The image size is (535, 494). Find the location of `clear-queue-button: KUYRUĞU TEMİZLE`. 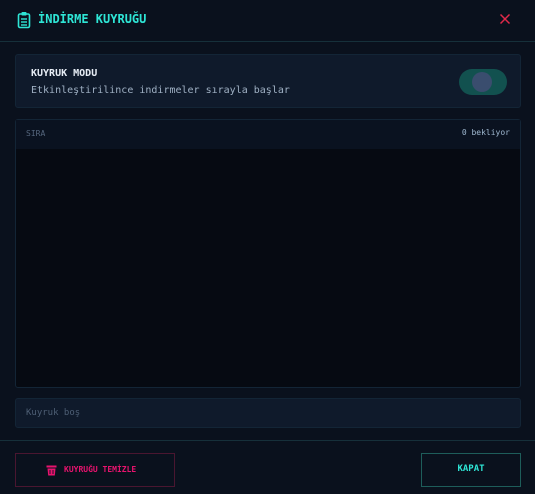

clear-queue-button: KUYRUĞU TEMİZLE is located at coordinates (95, 470).